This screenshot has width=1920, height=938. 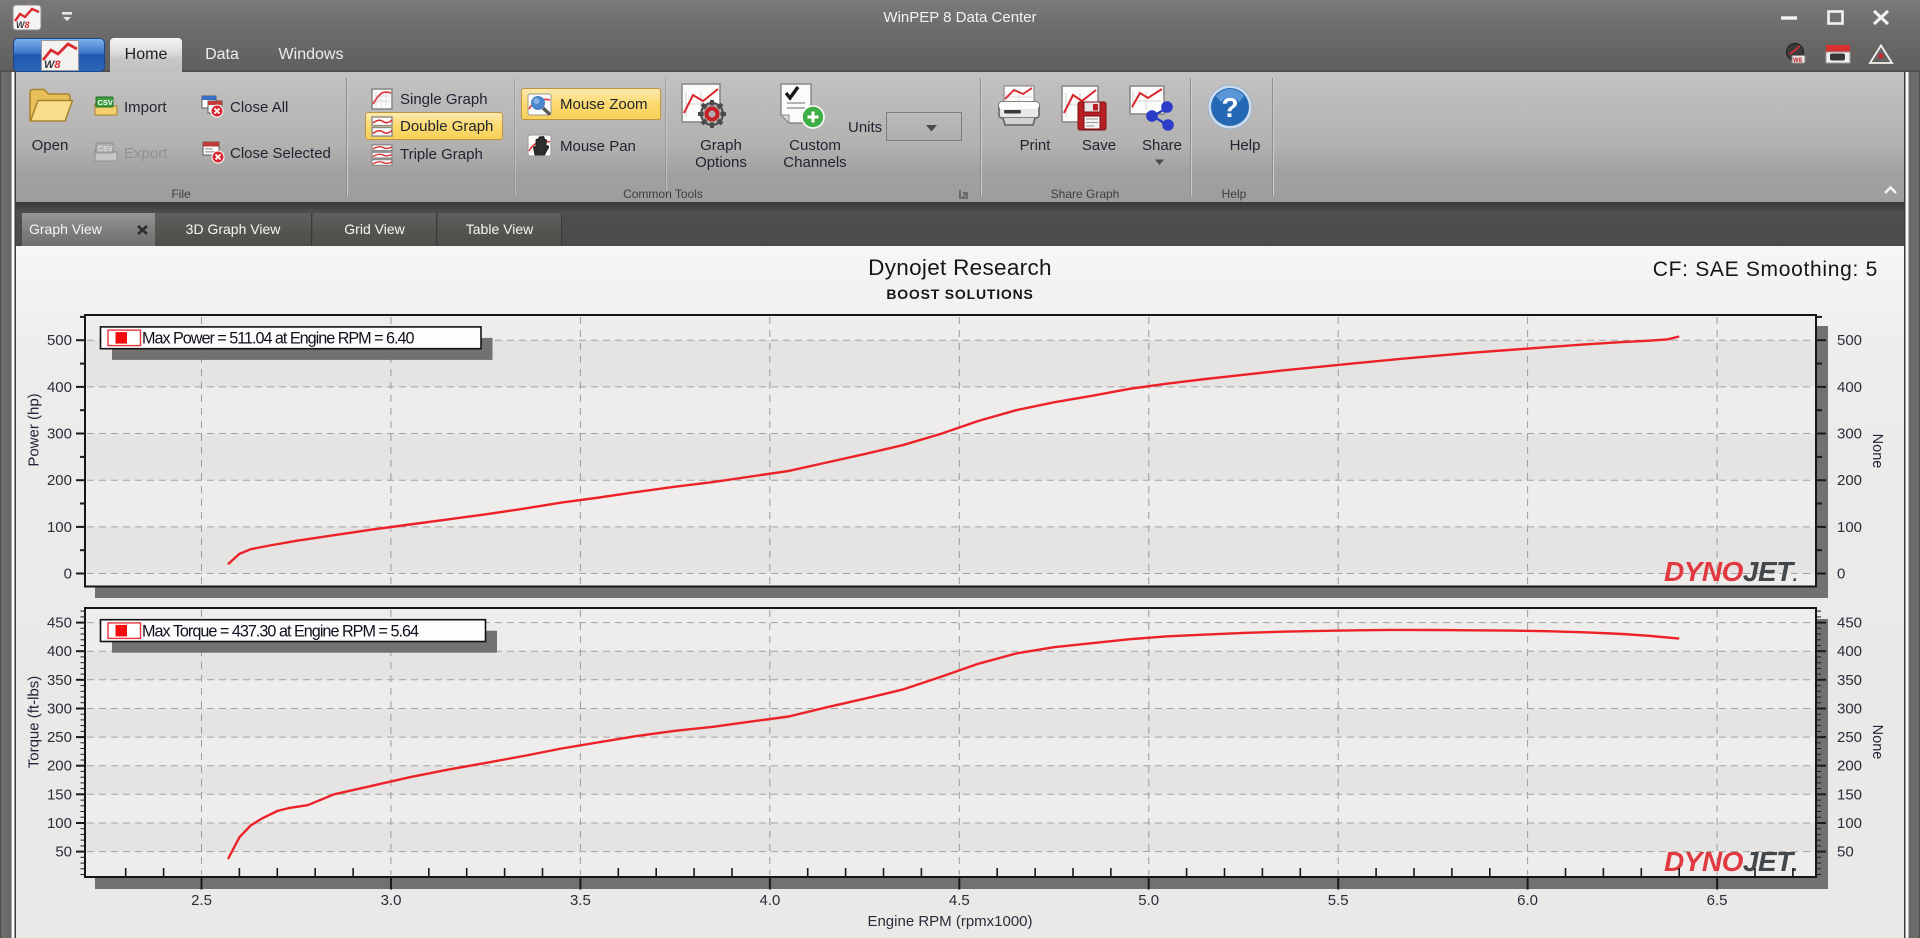 I want to click on svg-text: Engine RPM (rpmx1000), so click(x=949, y=921).